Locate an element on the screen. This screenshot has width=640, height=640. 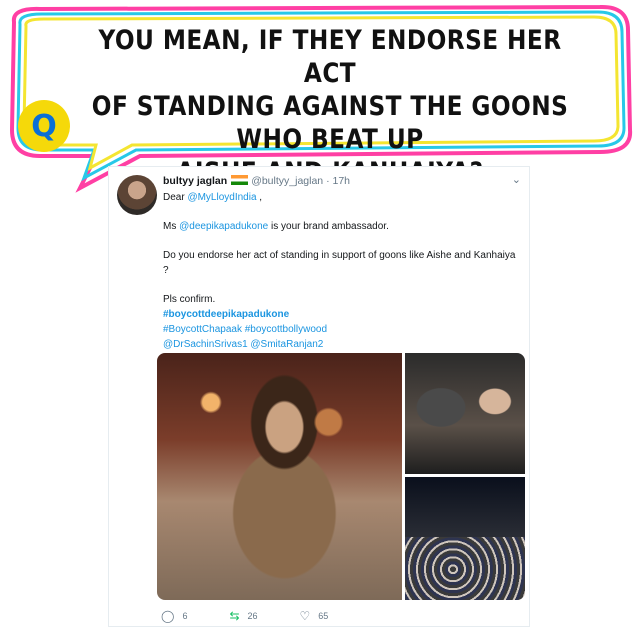
mention-smitaranjan2: @SmitaRanjan2 is located at coordinates (286, 344).